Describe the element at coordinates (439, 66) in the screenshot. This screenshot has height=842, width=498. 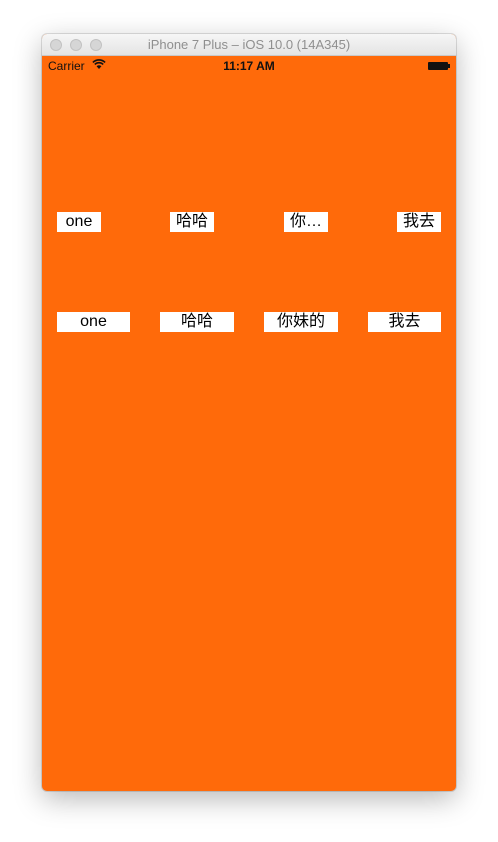
I see `battery-icon` at that location.